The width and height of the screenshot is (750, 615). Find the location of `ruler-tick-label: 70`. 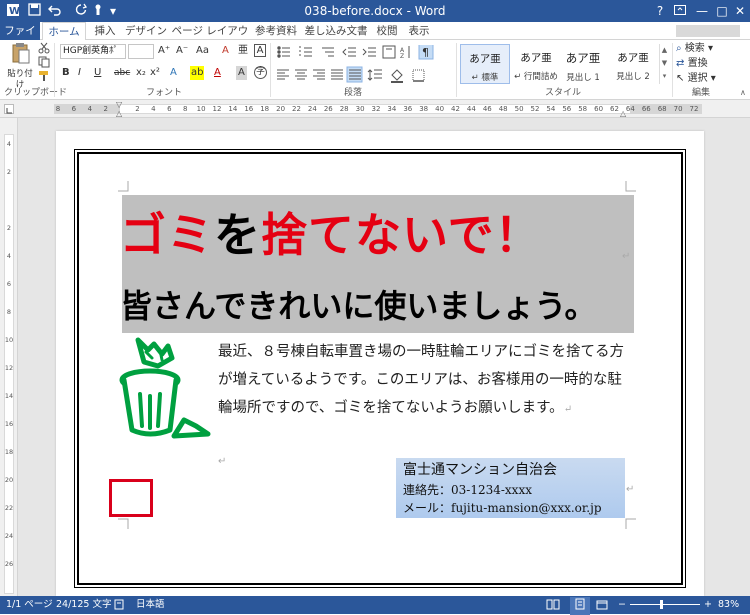

ruler-tick-label: 70 is located at coordinates (678, 109).